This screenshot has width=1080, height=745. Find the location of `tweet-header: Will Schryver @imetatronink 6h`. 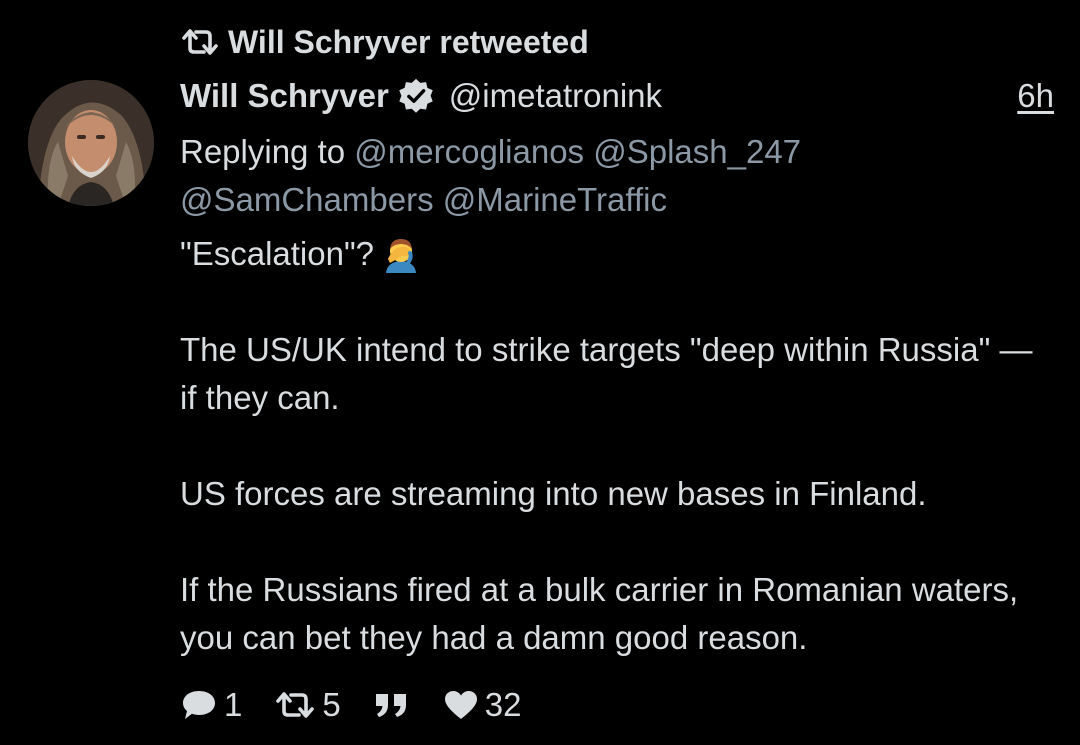

tweet-header: Will Schryver @imetatronink 6h is located at coordinates (617, 96).